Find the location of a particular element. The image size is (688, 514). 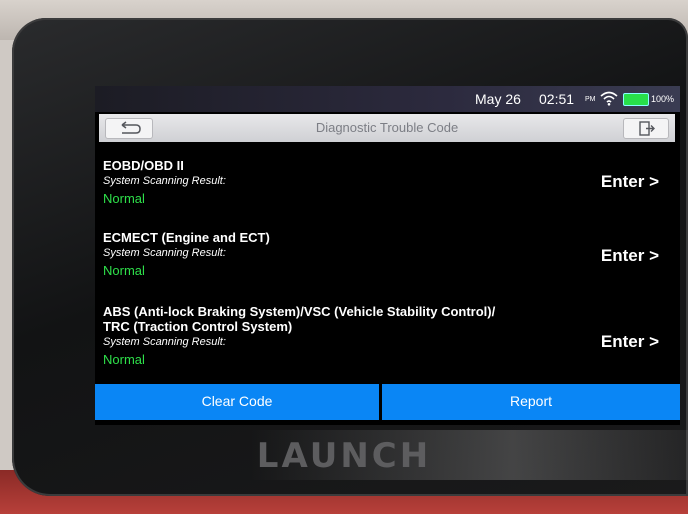

page-title: Diagnostic Trouble Code is located at coordinates (387, 127).